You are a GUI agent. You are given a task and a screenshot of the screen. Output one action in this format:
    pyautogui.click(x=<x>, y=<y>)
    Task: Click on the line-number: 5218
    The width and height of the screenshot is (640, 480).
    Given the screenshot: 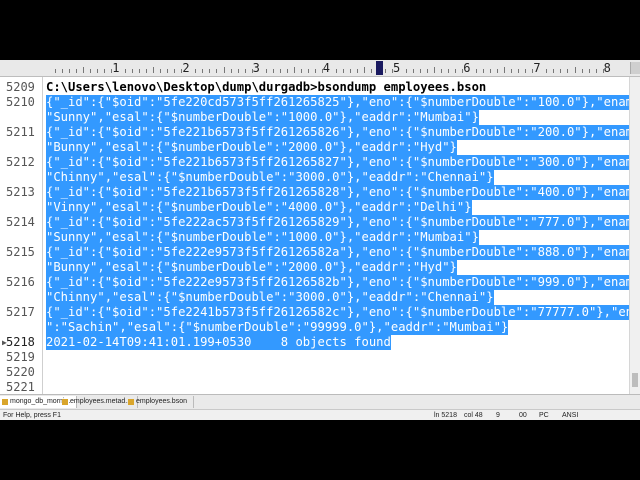 What is the action you would take?
    pyautogui.click(x=20, y=342)
    